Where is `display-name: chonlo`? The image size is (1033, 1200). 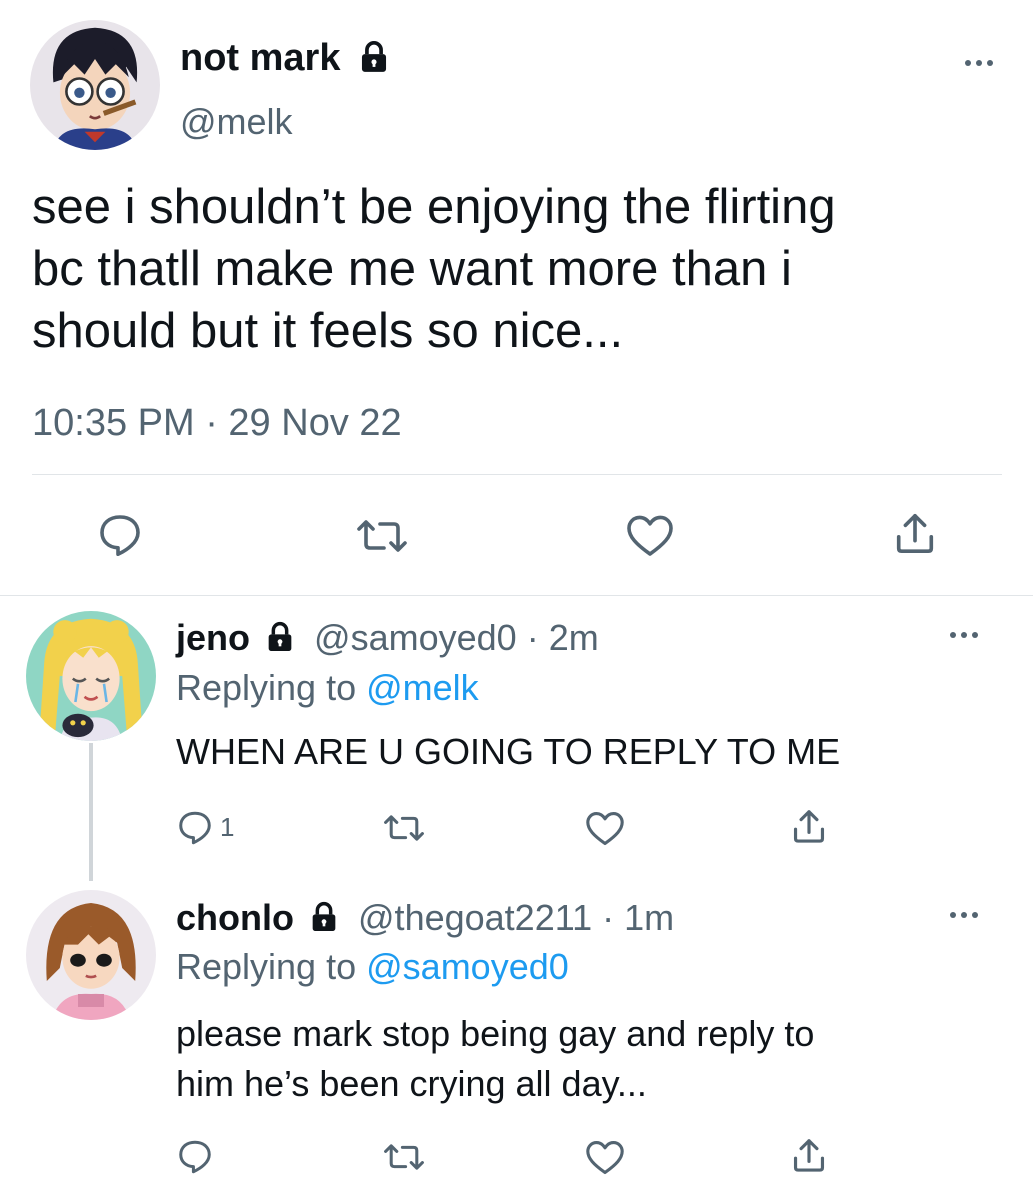
display-name: chonlo is located at coordinates (235, 917).